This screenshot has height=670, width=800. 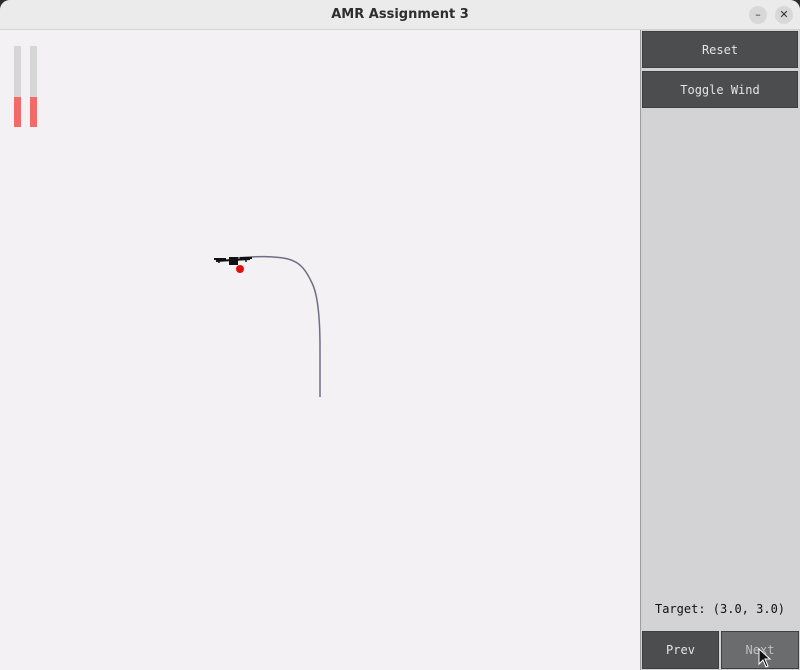 I want to click on simulation-scene, so click(x=267, y=326).